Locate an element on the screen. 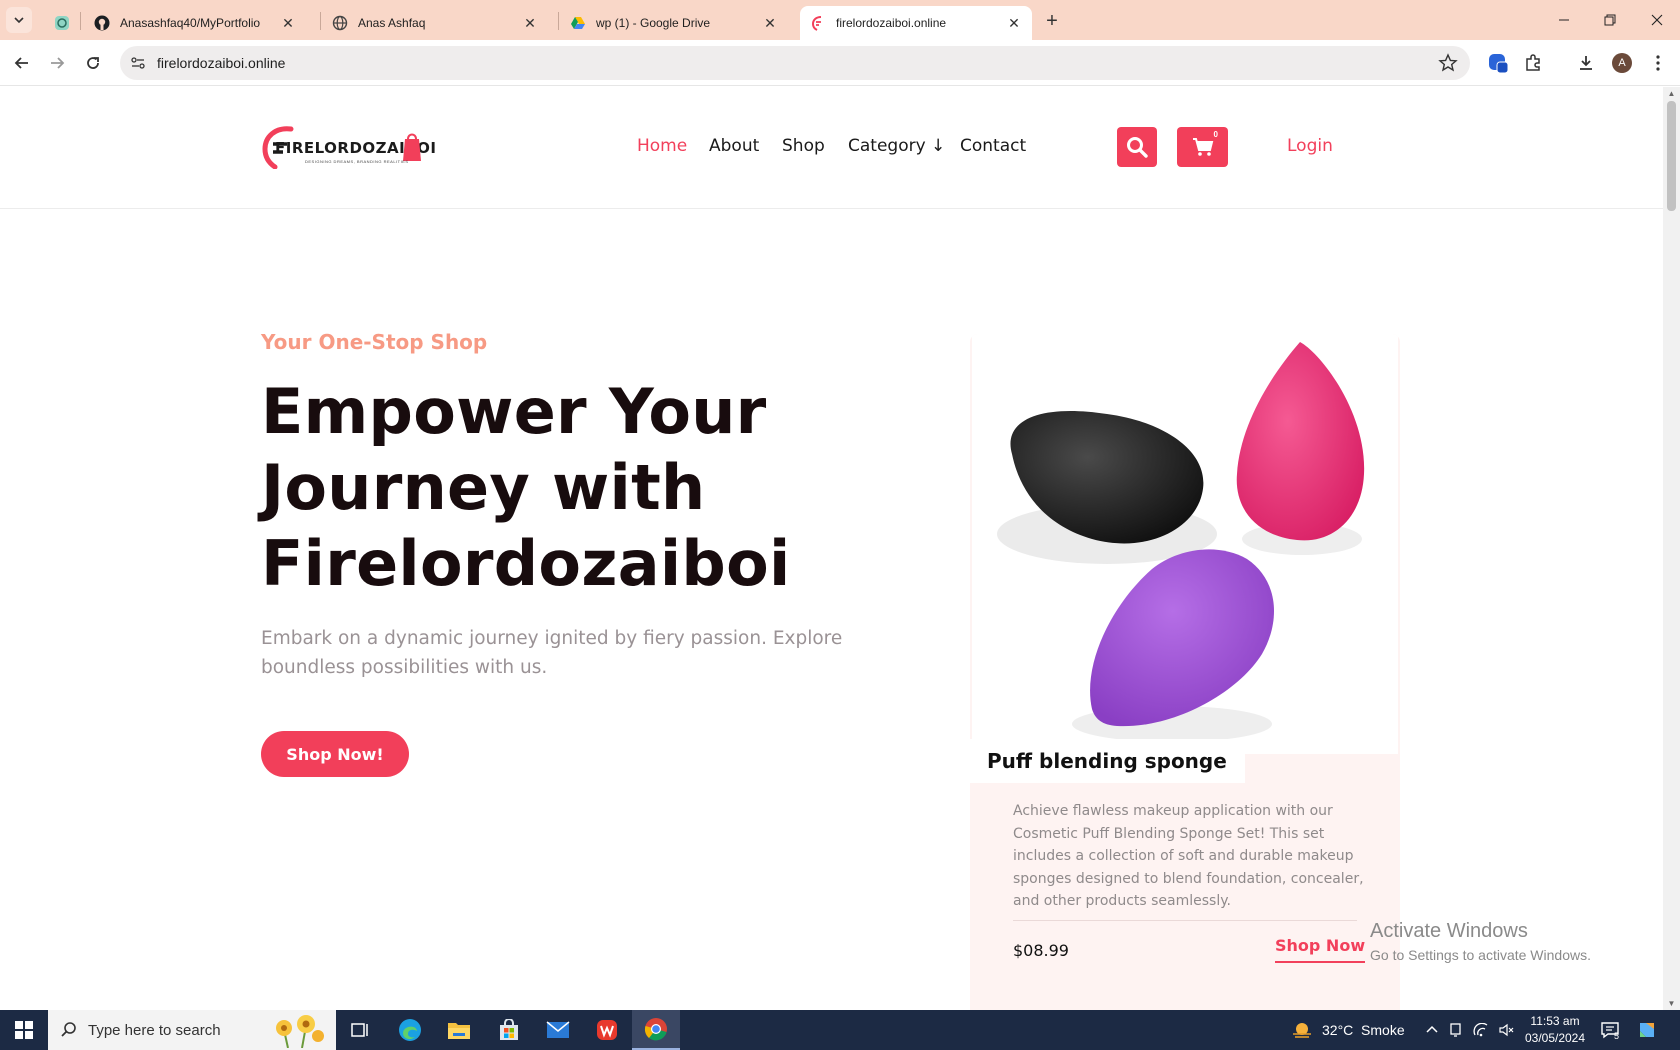  chrome-icon is located at coordinates (655, 1029).